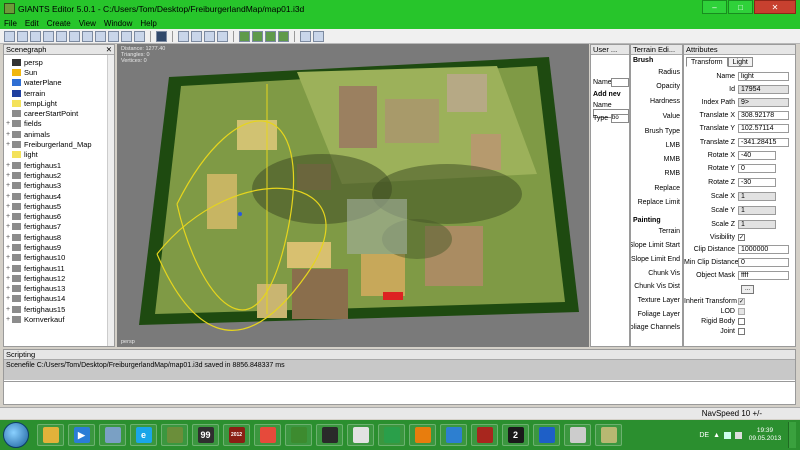  Describe the element at coordinates (59, 278) in the screenshot. I see `scenegraph-node: + fertighaus12` at that location.